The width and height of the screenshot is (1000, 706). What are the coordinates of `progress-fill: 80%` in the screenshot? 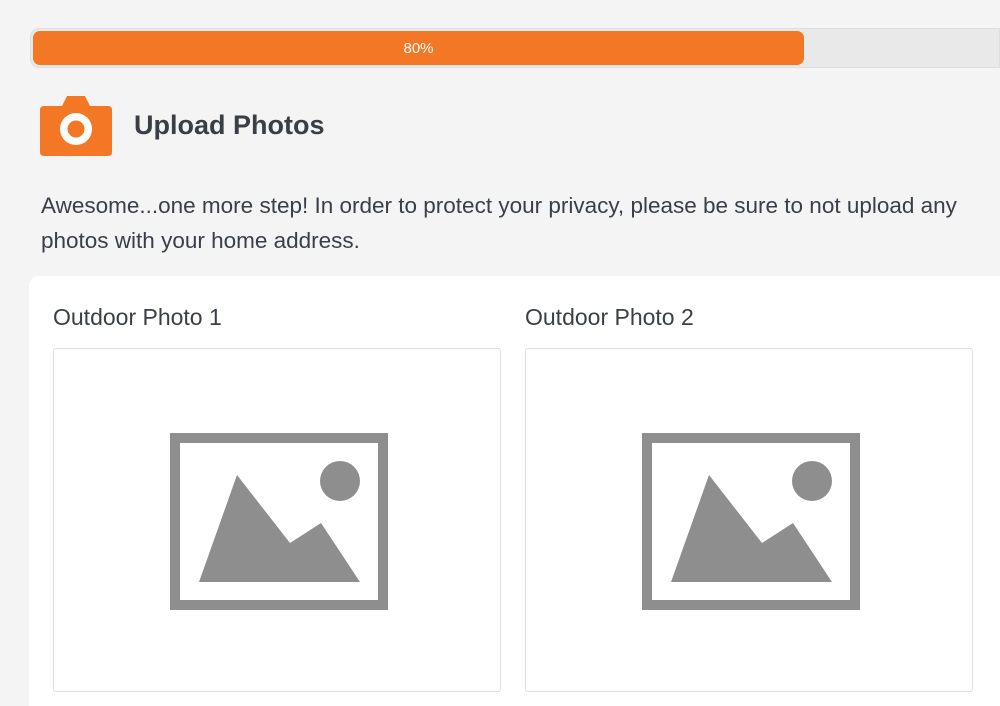 It's located at (418, 48).